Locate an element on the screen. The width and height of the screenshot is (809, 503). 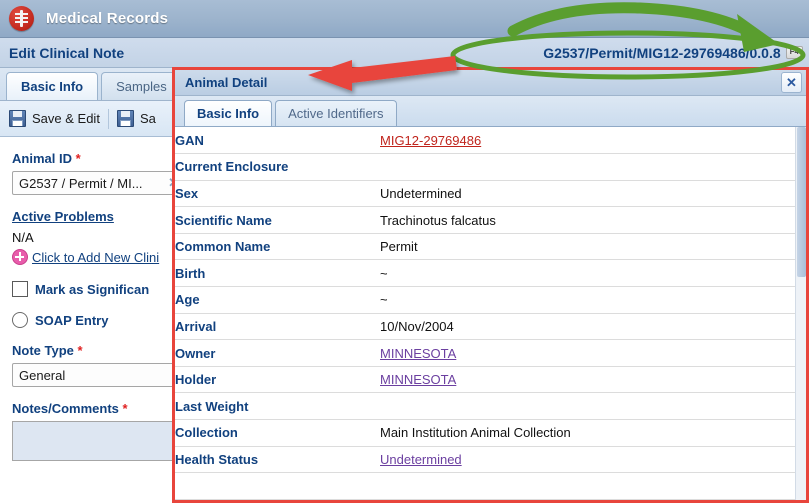
table-row: Holder MINNESOTA is located at coordinates (490, 380).